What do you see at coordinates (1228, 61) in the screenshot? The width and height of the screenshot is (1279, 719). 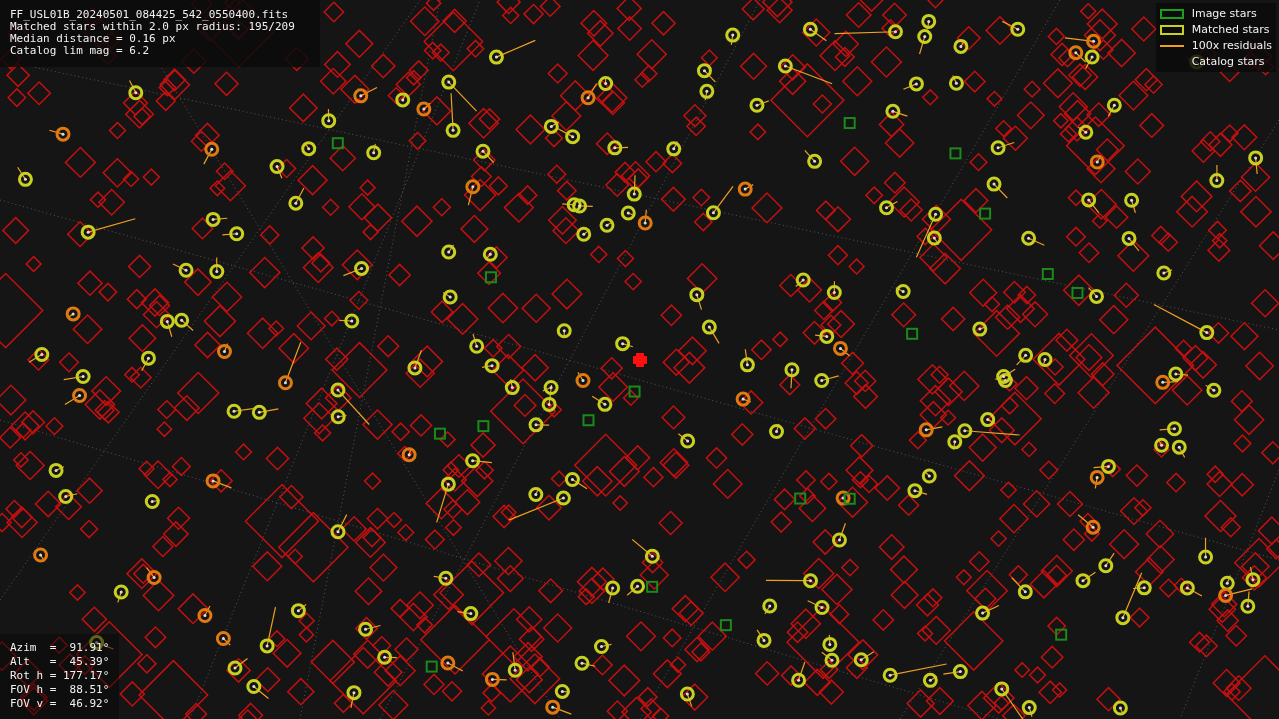 I see `legend-label: Catalog stars` at bounding box center [1228, 61].